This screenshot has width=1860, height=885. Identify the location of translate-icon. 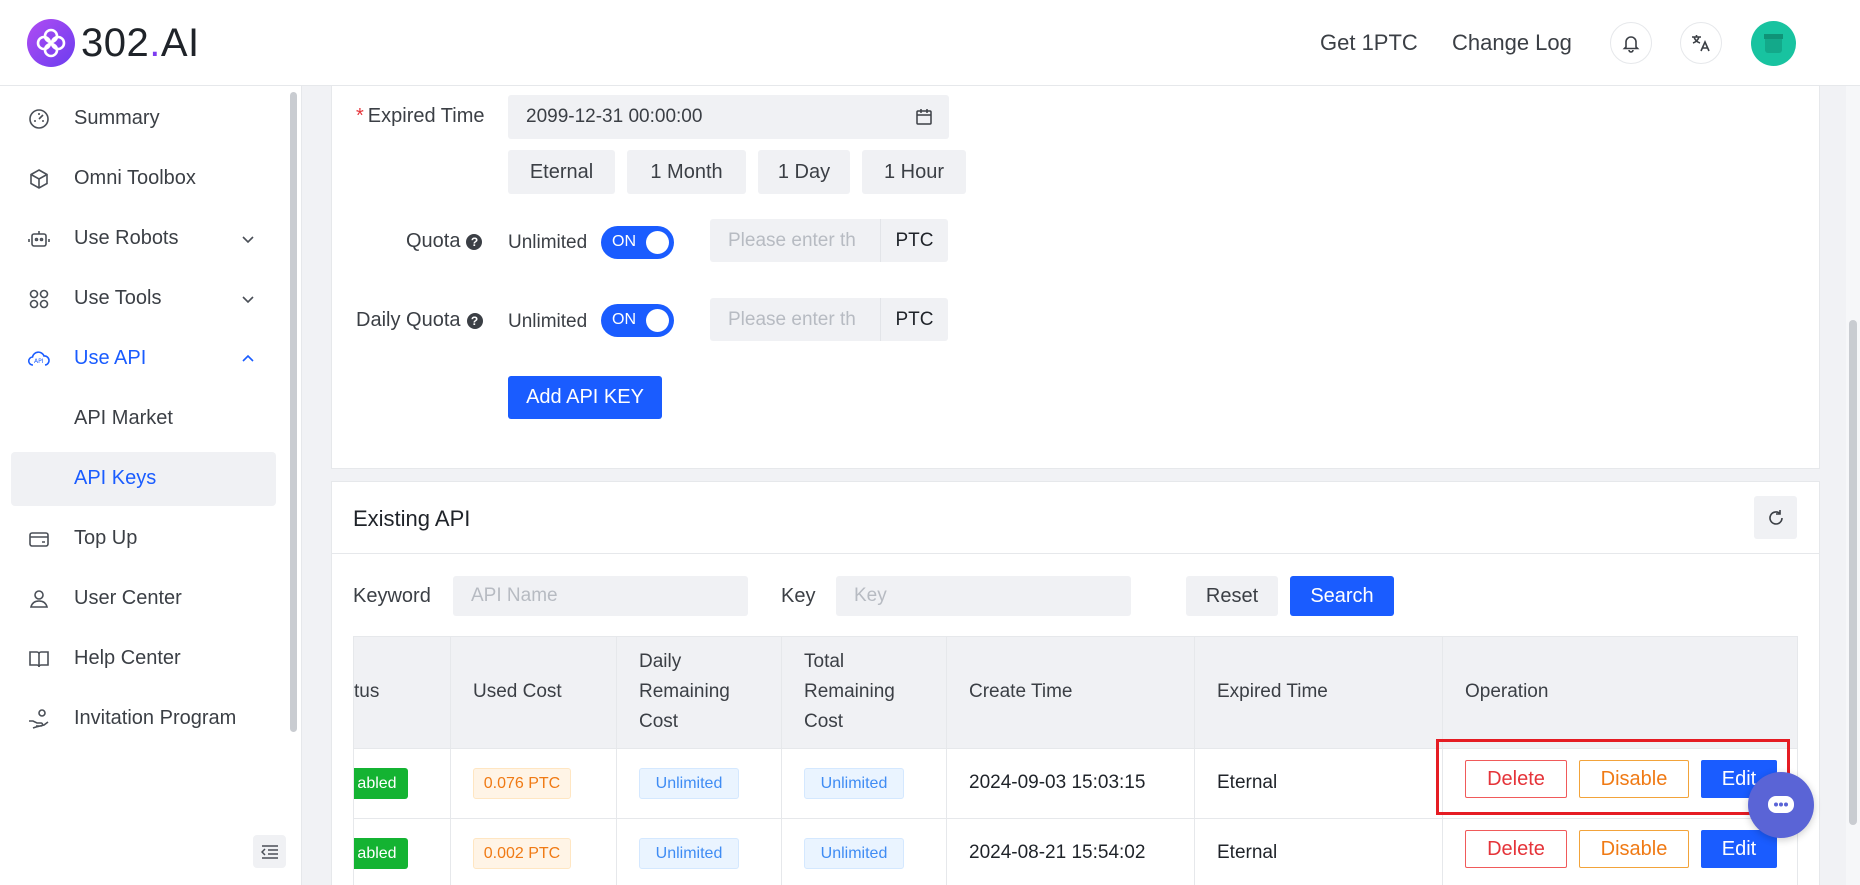
(1701, 43).